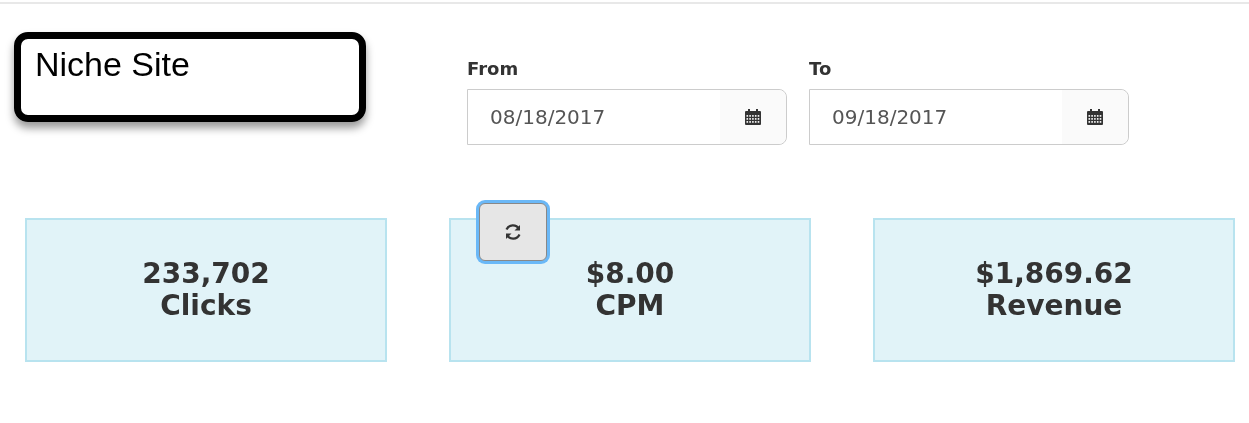 The image size is (1249, 423). I want to click on stat-label: CPM, so click(630, 306).